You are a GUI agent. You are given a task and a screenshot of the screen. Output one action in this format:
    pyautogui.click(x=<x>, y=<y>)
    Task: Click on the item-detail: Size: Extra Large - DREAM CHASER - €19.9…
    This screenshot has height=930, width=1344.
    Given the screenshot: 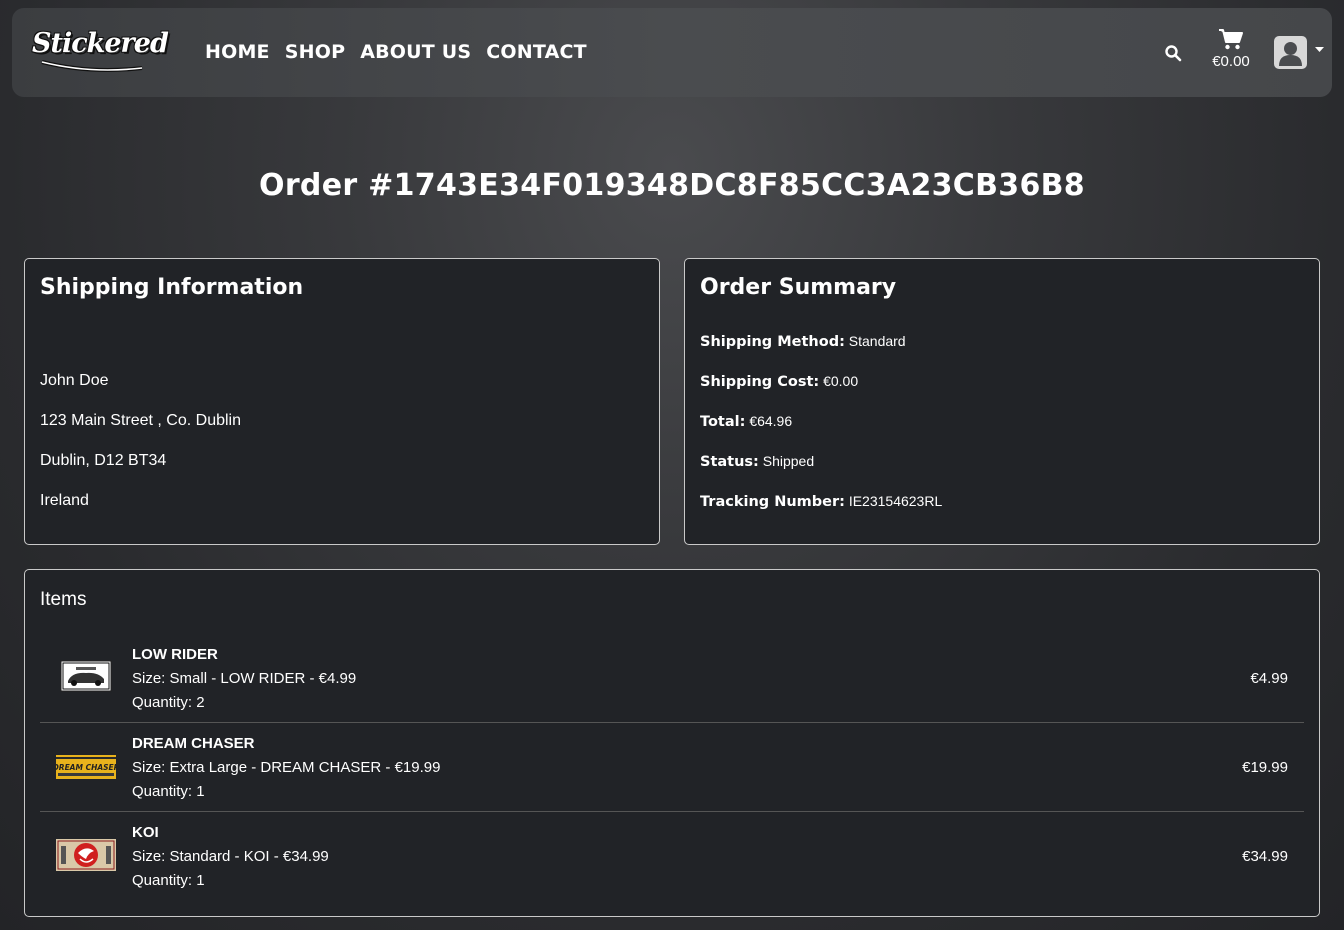 What is the action you would take?
    pyautogui.click(x=286, y=767)
    